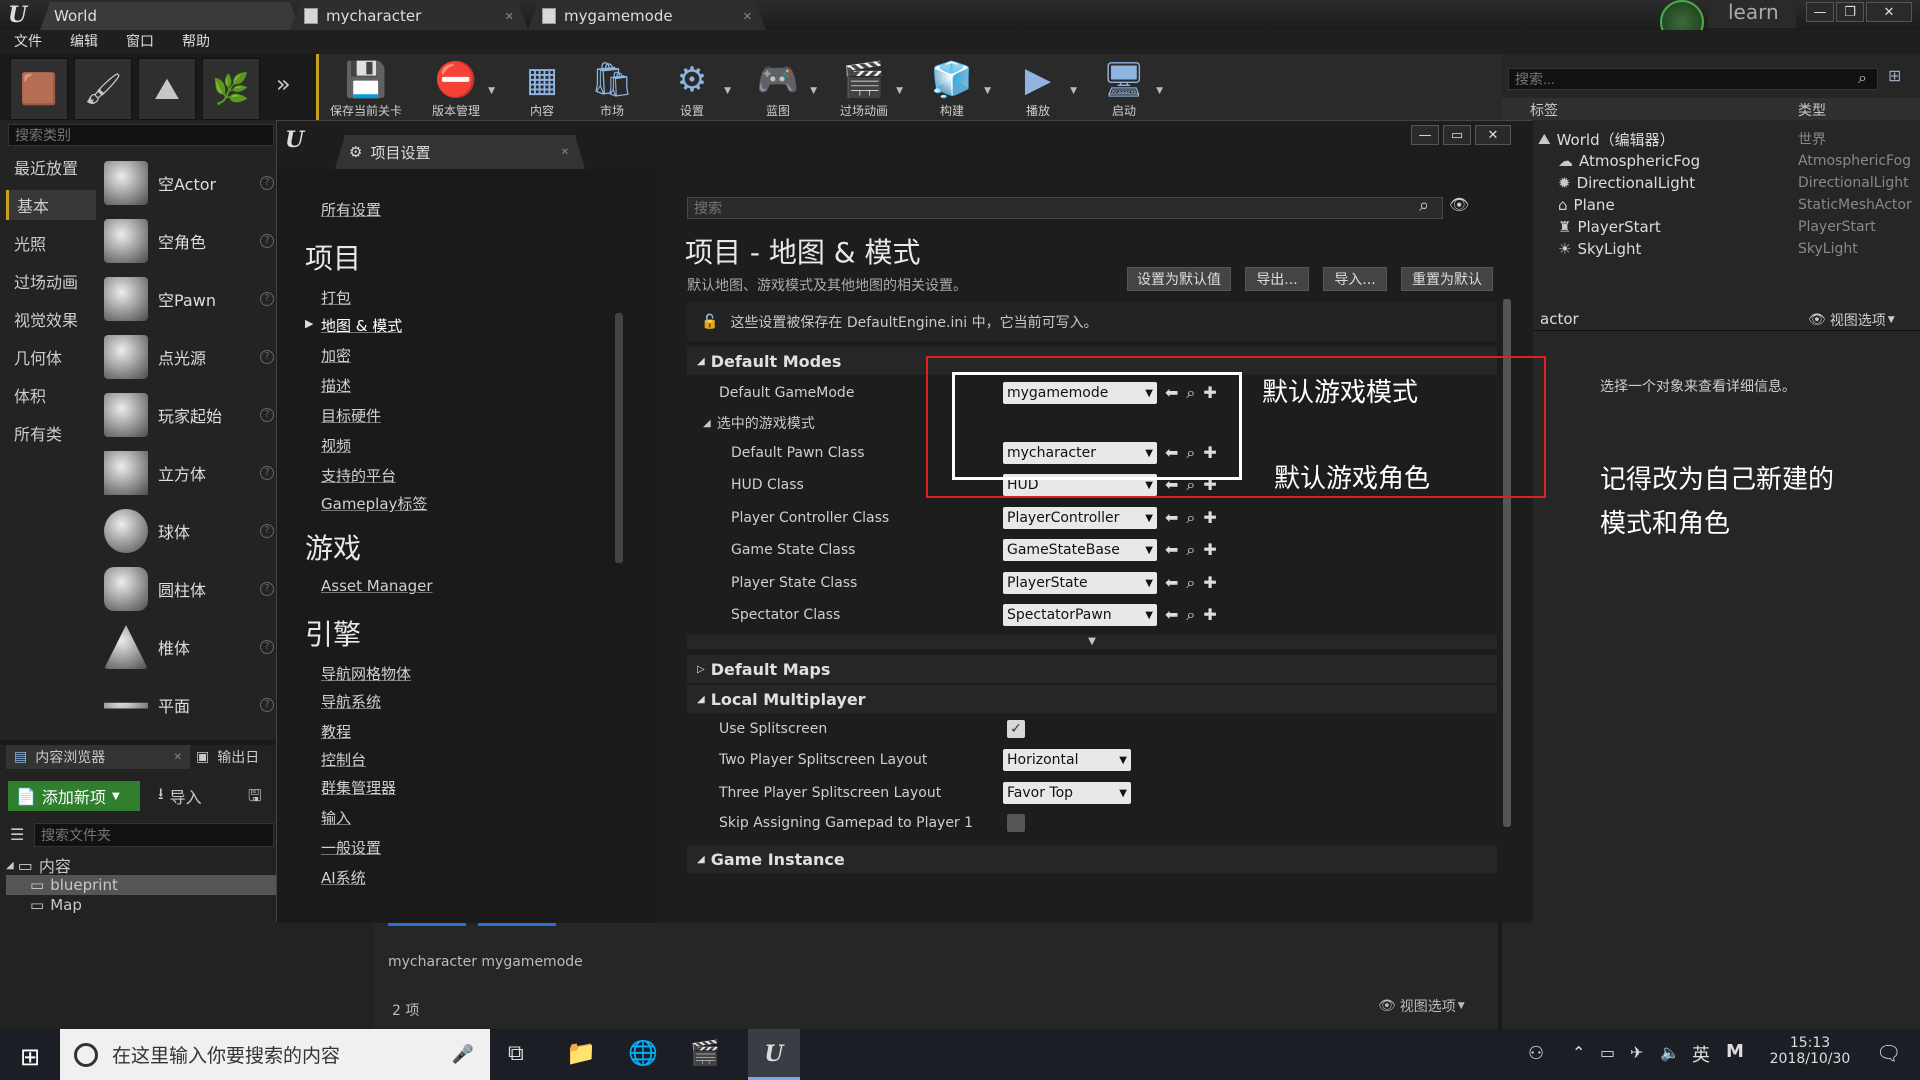  I want to click on nav-packaging: 打包, so click(336, 297).